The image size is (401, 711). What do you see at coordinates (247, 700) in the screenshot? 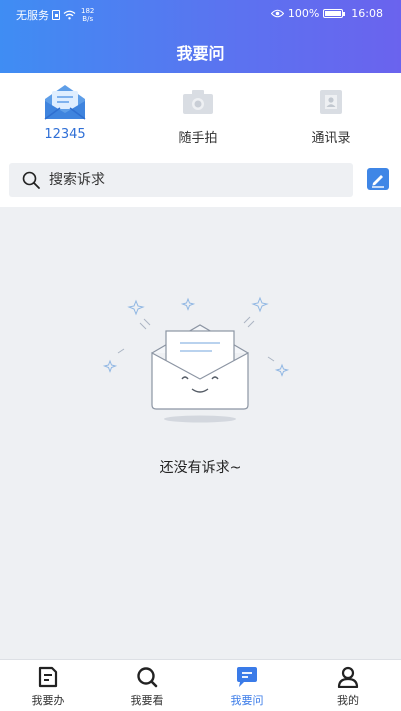
I see `nav-label: 我要问` at bounding box center [247, 700].